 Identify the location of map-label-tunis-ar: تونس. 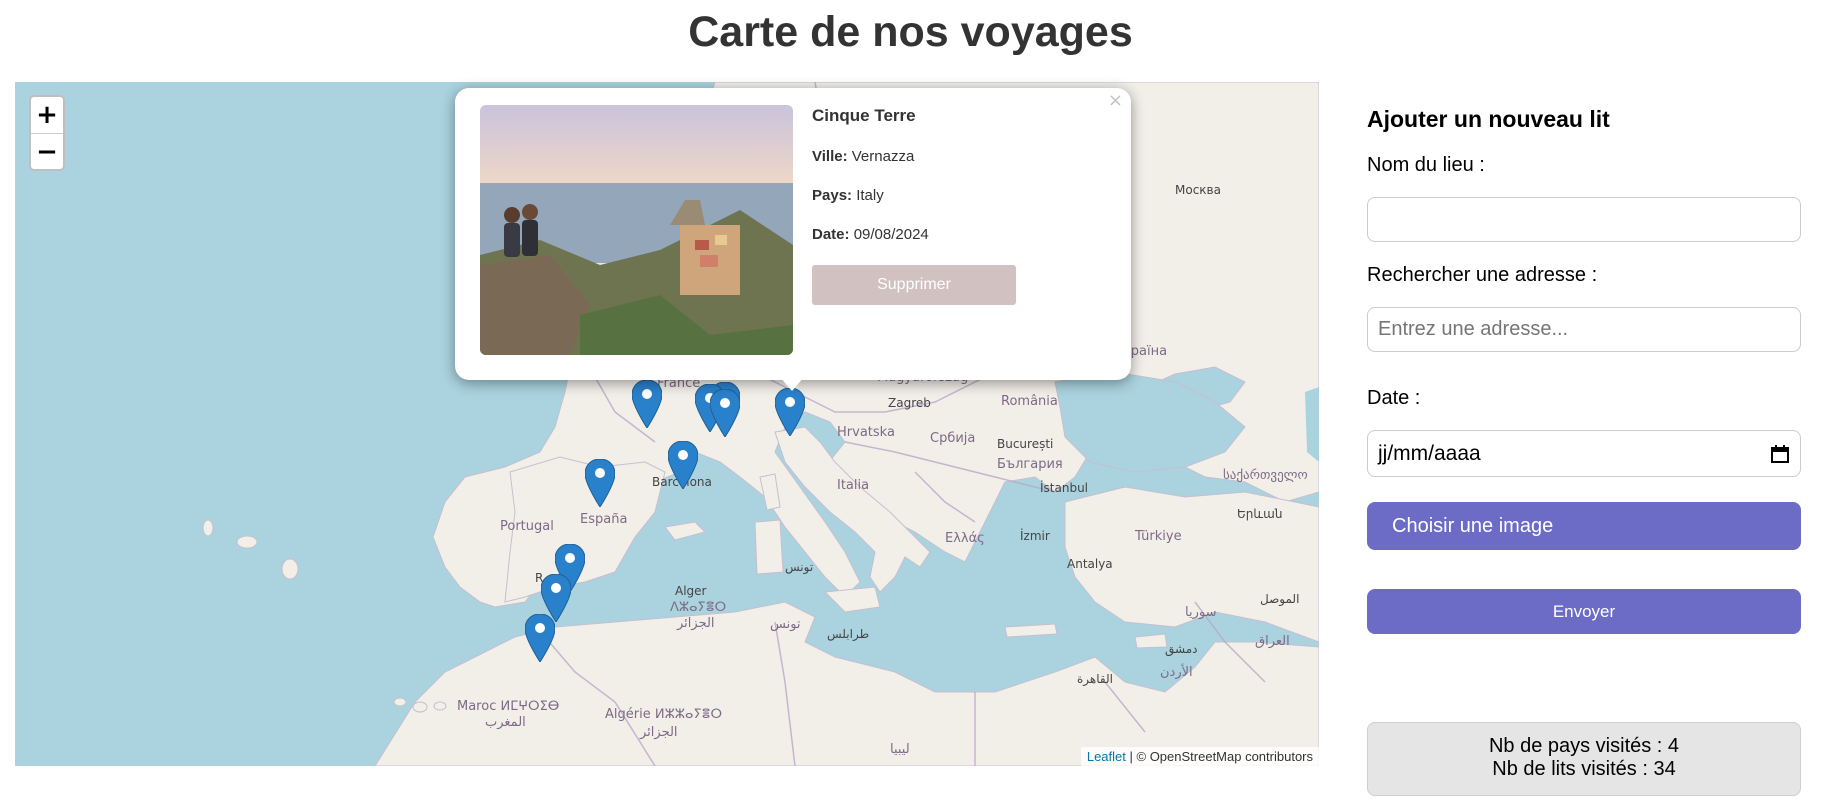
(799, 567).